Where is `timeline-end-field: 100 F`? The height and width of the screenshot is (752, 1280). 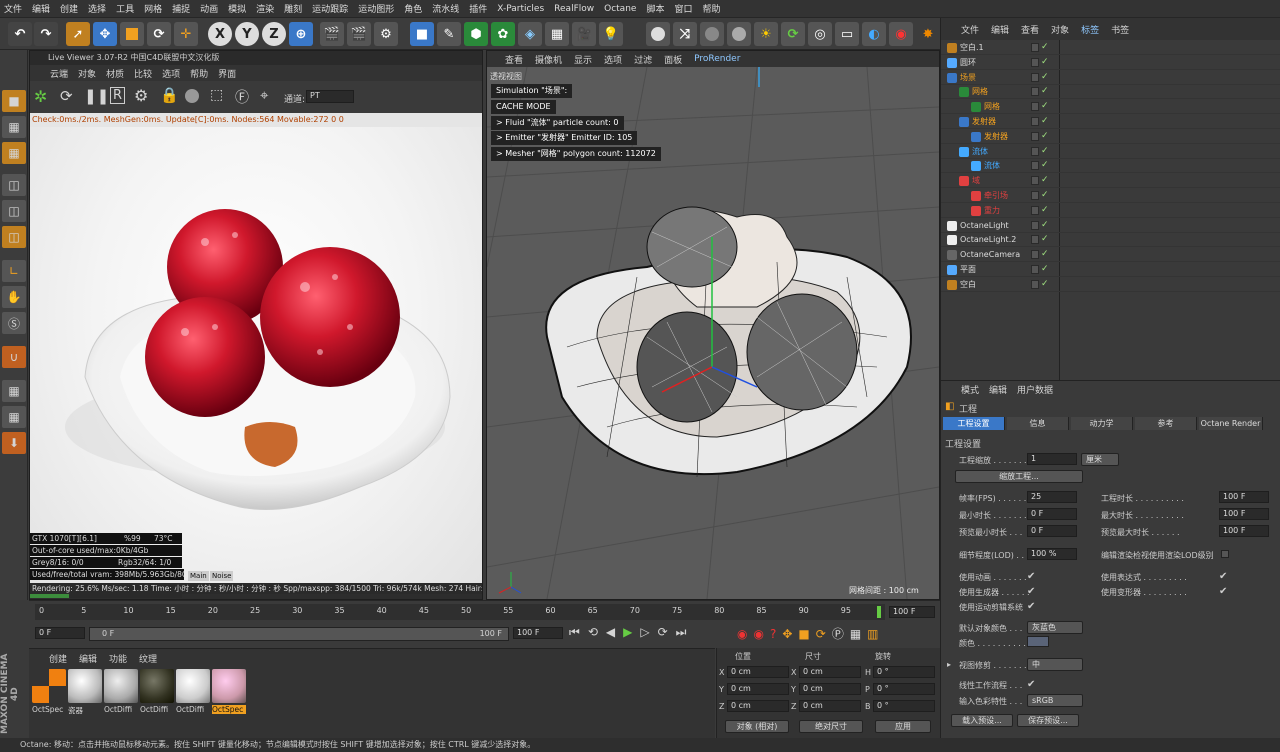
timeline-end-field: 100 F is located at coordinates (912, 612).